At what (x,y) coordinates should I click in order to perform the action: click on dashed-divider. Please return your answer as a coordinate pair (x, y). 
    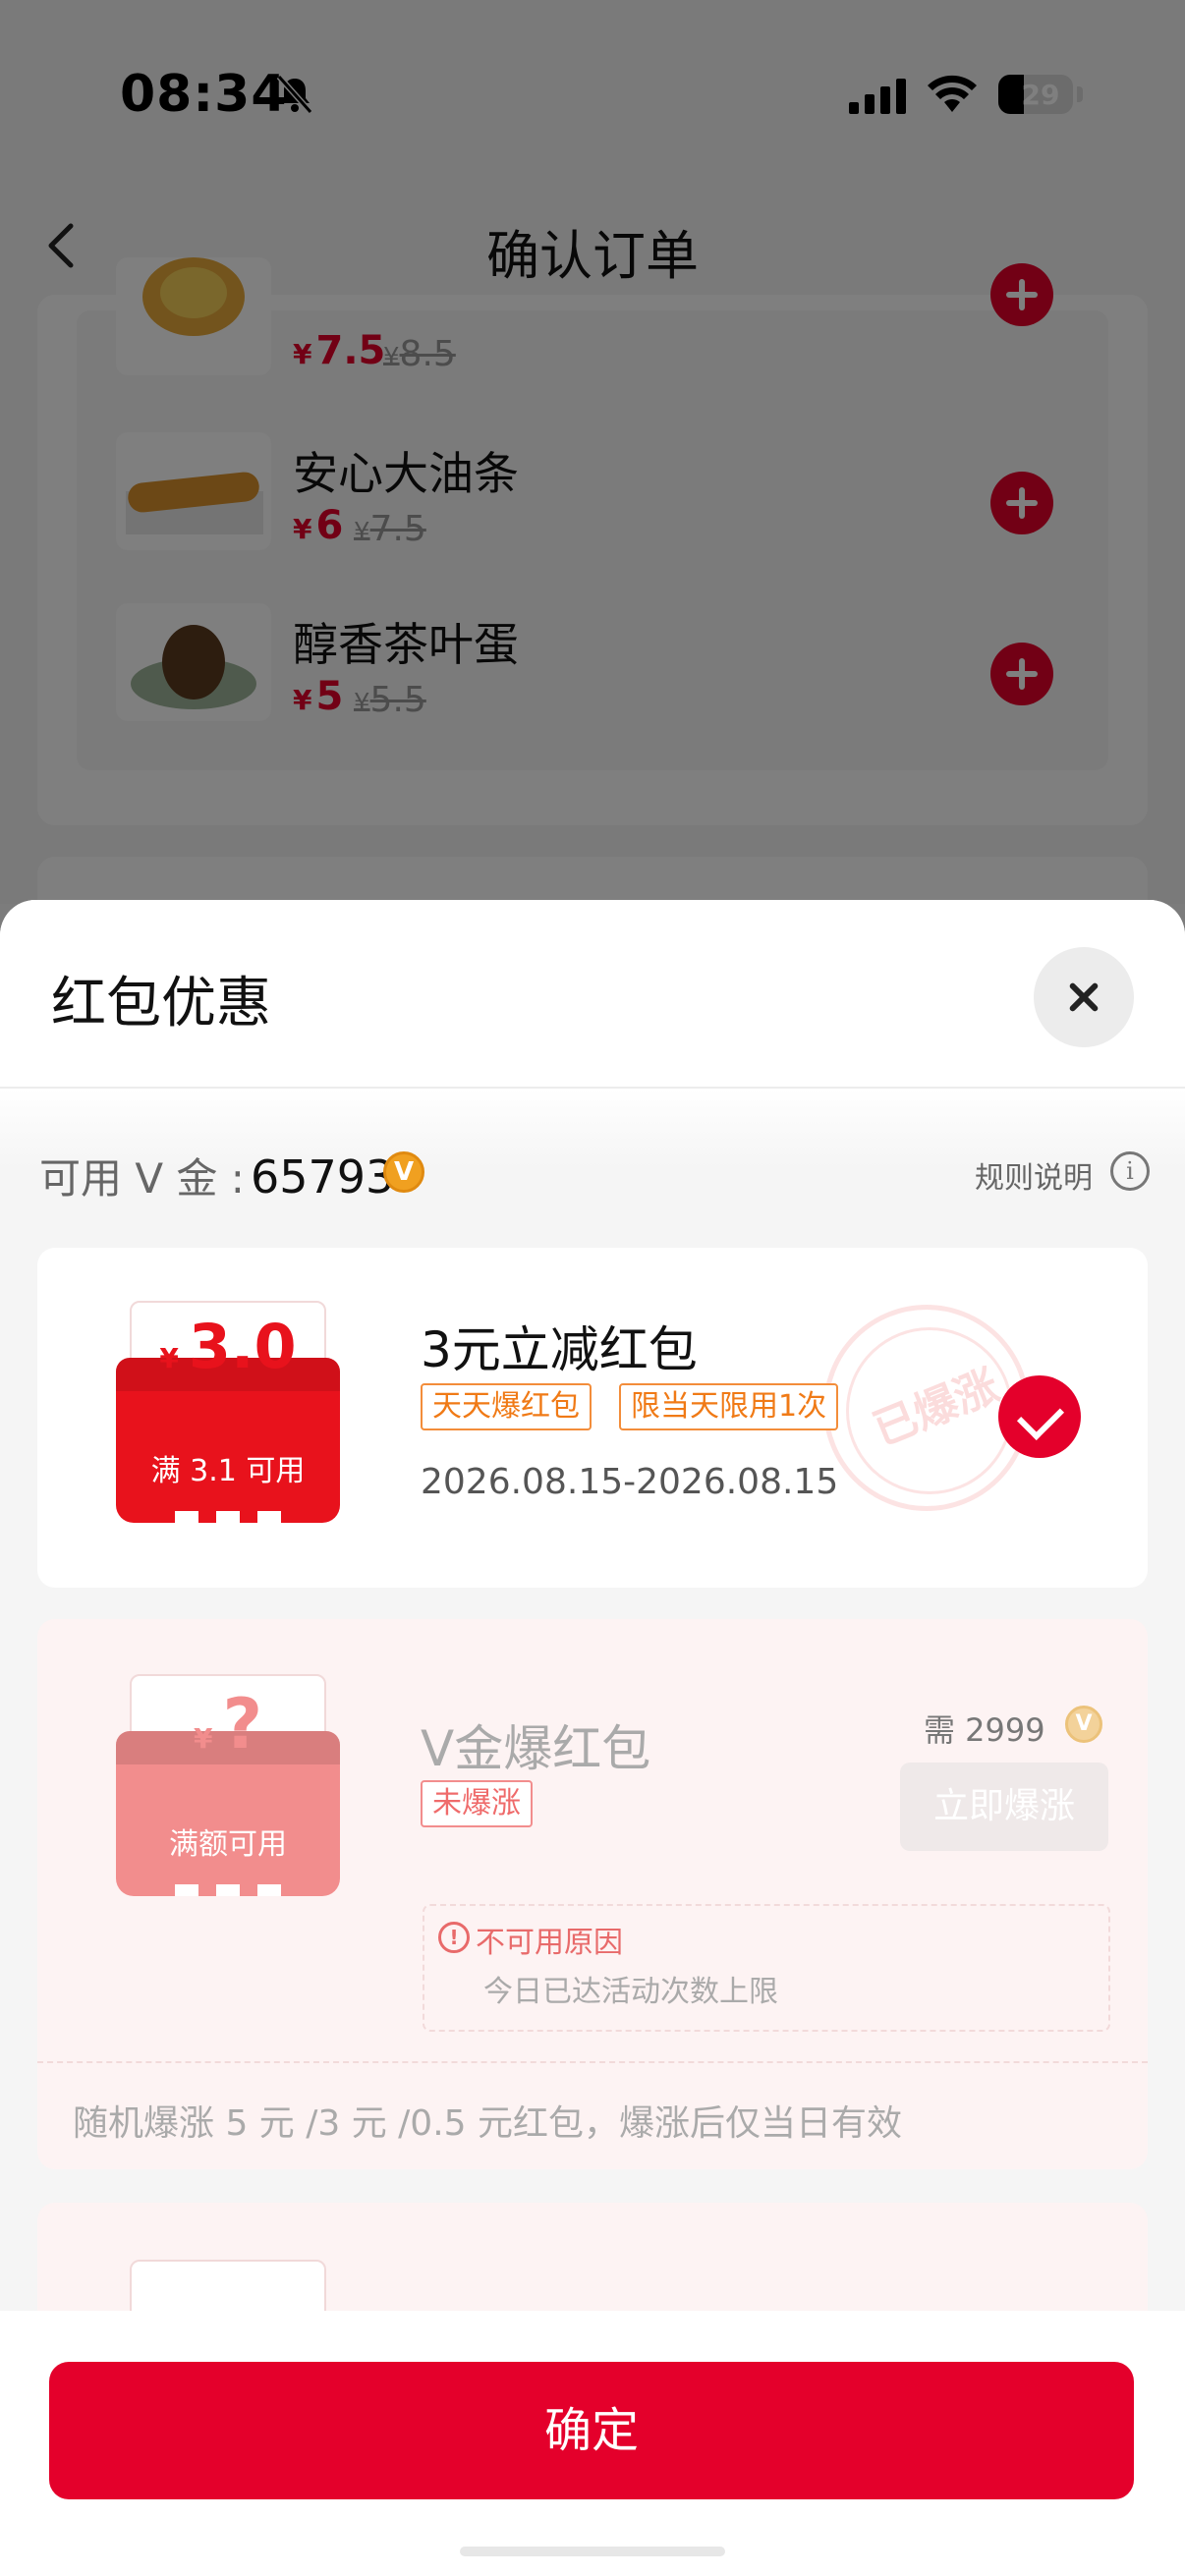
    Looking at the image, I should click on (592, 2062).